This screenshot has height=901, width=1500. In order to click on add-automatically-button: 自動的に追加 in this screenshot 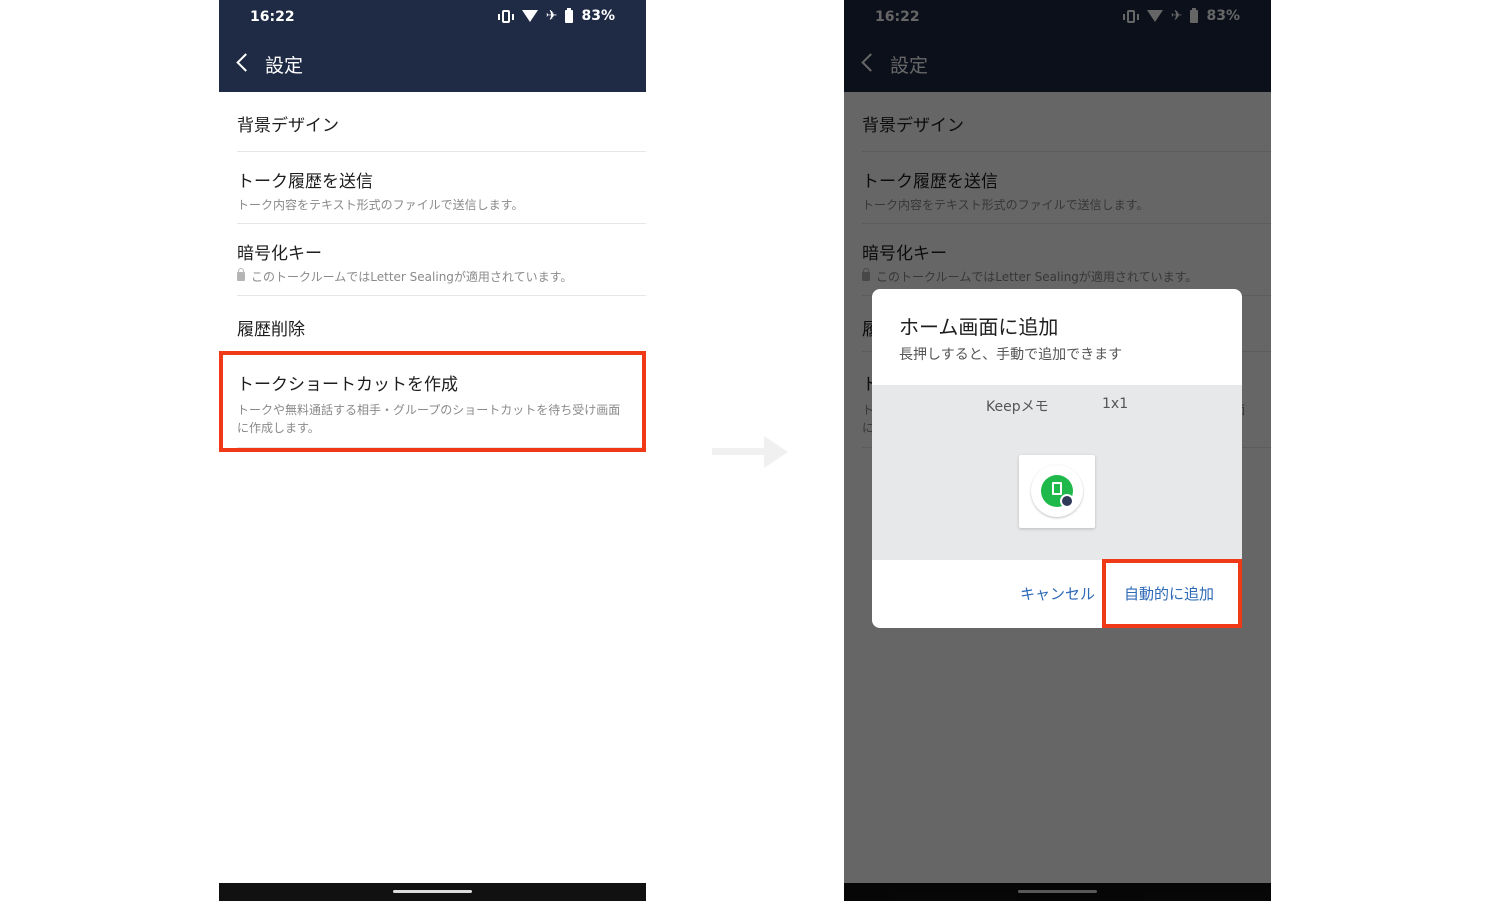, I will do `click(1169, 593)`.